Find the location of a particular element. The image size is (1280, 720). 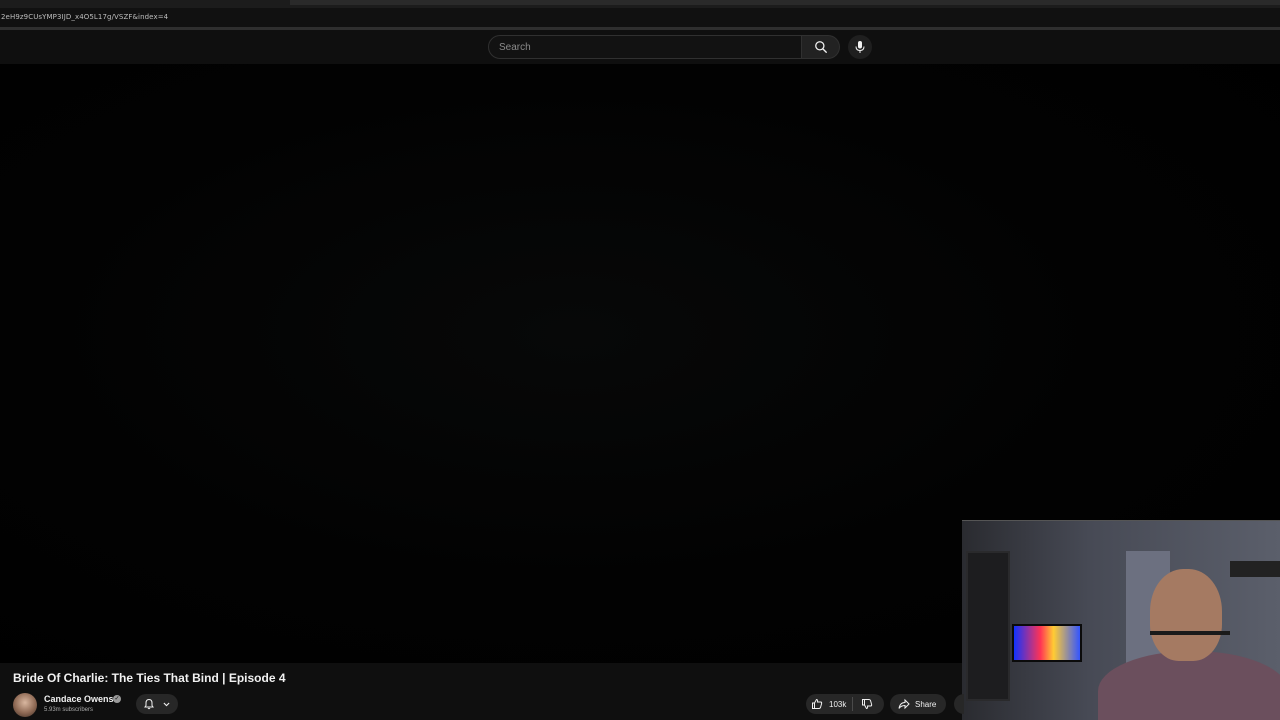

microphone-icon is located at coordinates (860, 47).